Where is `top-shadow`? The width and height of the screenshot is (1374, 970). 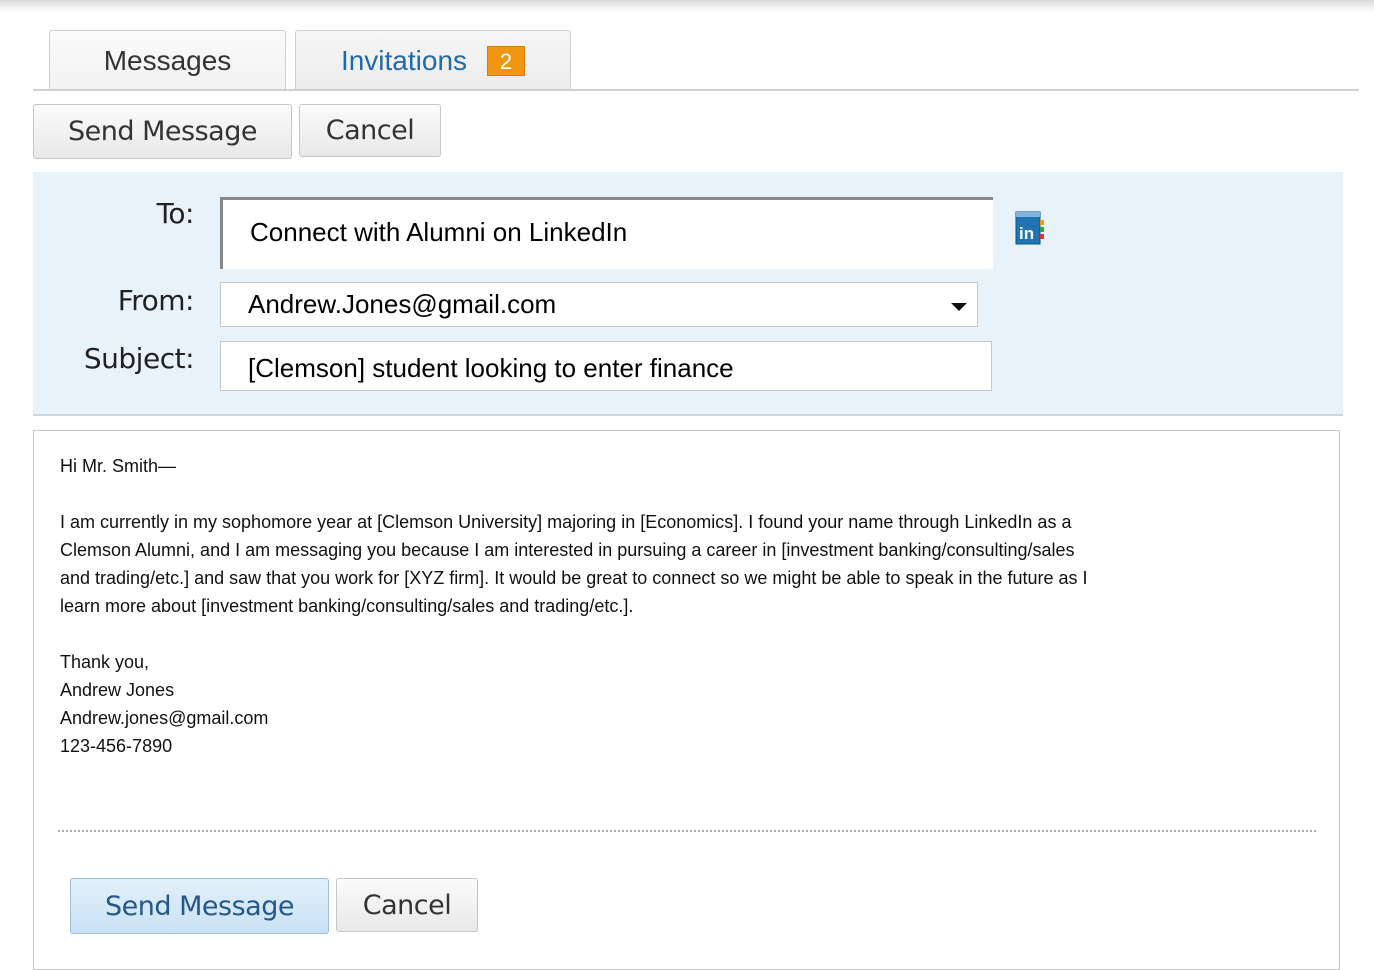
top-shadow is located at coordinates (687, 6).